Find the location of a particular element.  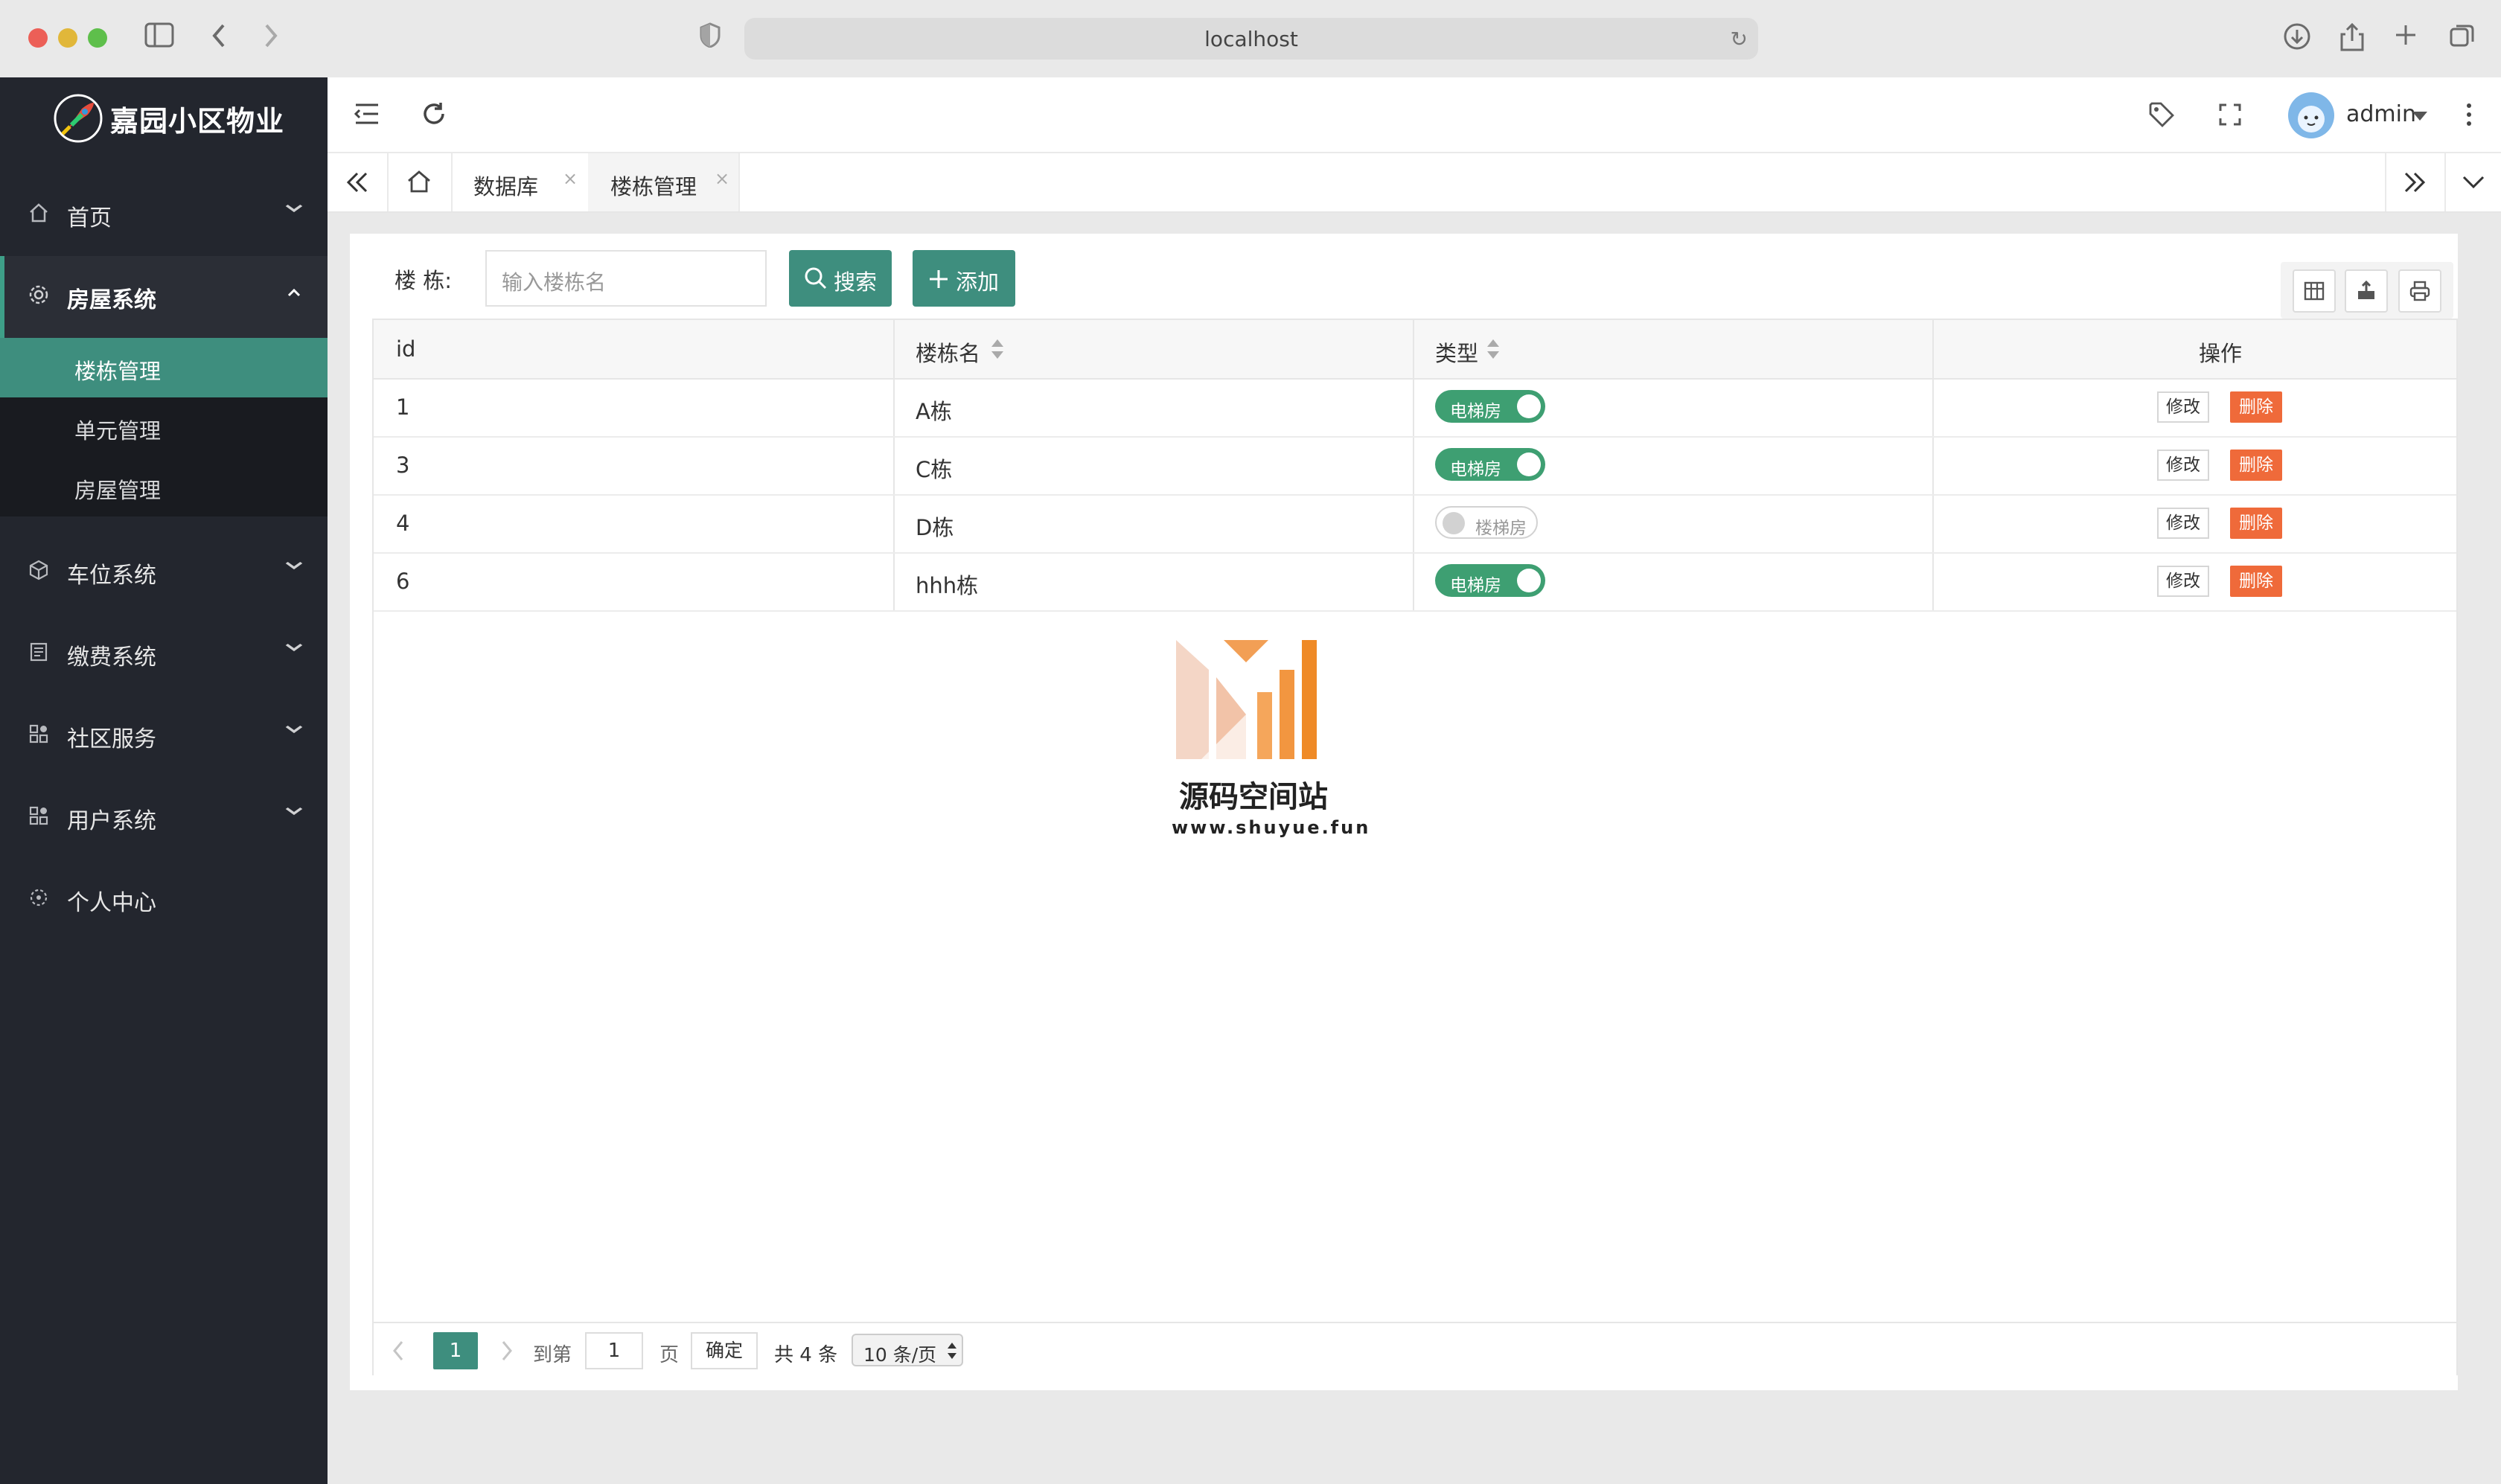

column-header-name: 楼栋名 is located at coordinates (948, 352).